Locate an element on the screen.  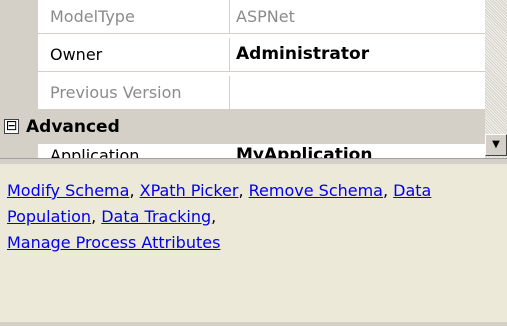
manage-process-attributes-link: Manage Process Attributes is located at coordinates (113, 242).